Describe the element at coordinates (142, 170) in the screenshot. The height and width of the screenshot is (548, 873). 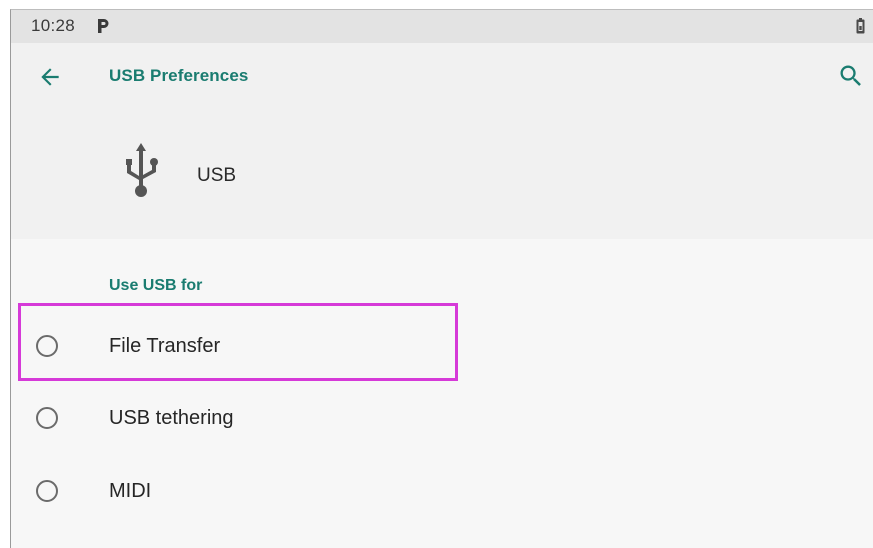
I see `usb-icon` at that location.